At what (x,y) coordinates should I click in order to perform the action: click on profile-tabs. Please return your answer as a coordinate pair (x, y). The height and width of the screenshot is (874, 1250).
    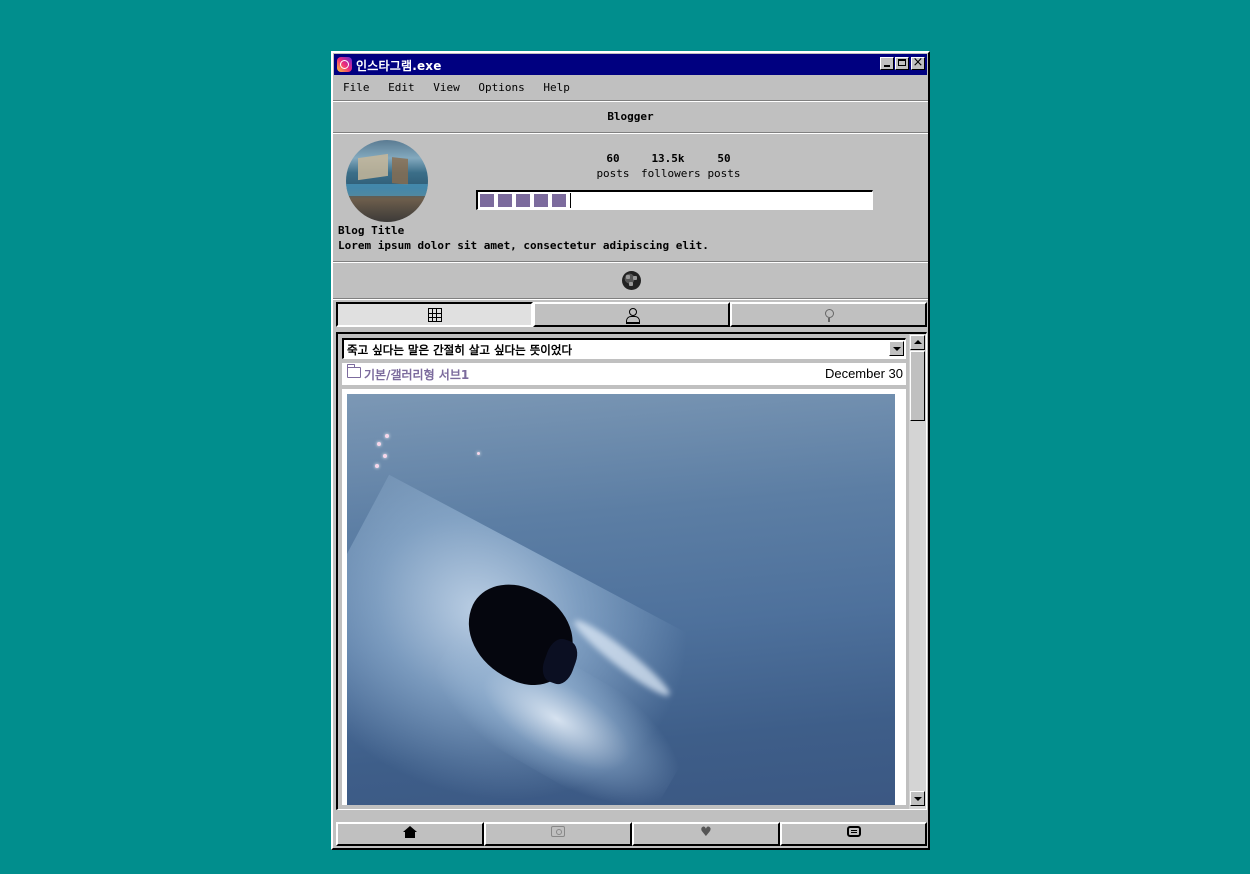
    Looking at the image, I should click on (631, 315).